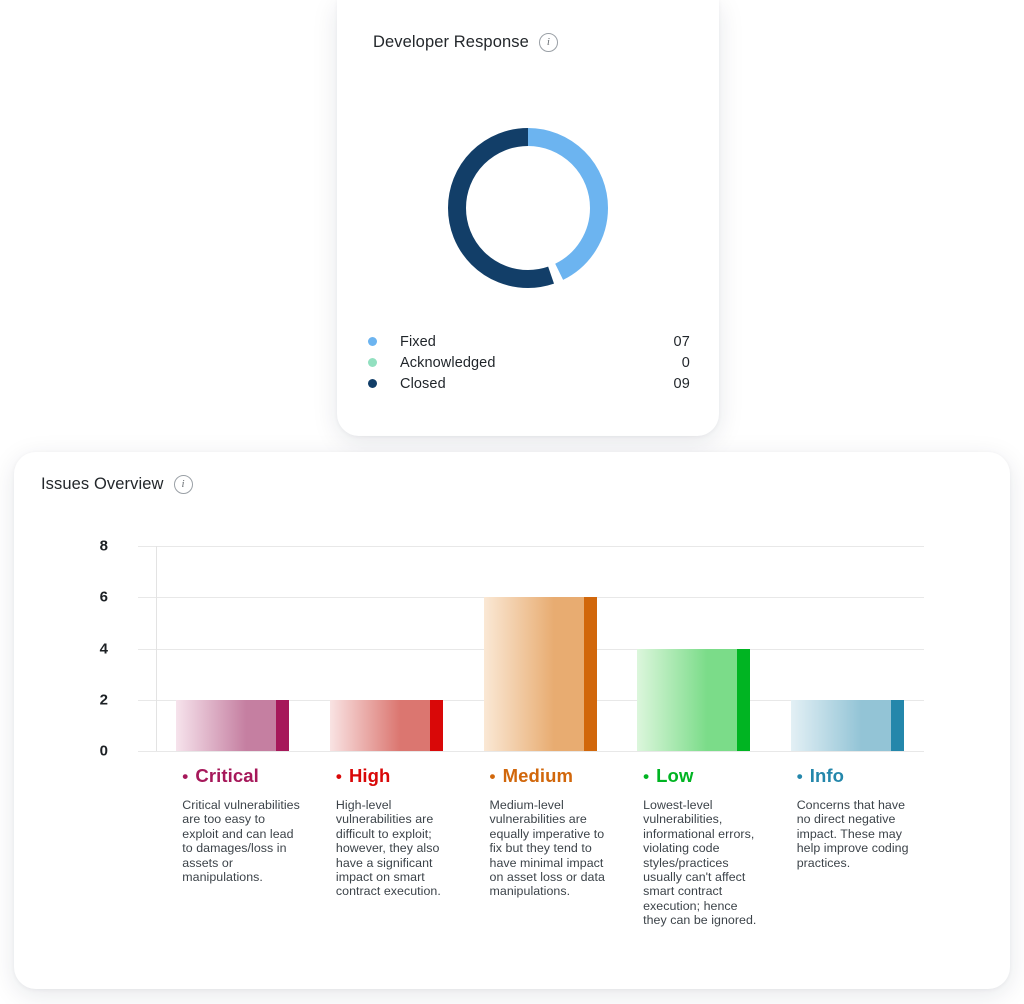 The width and height of the screenshot is (1024, 1004). What do you see at coordinates (703, 776) in the screenshot?
I see `severity-title-low: • Low` at bounding box center [703, 776].